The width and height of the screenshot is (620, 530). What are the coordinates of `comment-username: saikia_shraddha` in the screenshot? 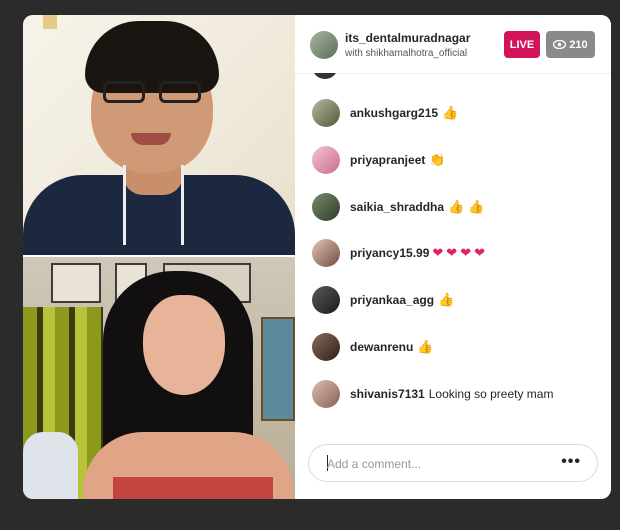 It's located at (397, 207).